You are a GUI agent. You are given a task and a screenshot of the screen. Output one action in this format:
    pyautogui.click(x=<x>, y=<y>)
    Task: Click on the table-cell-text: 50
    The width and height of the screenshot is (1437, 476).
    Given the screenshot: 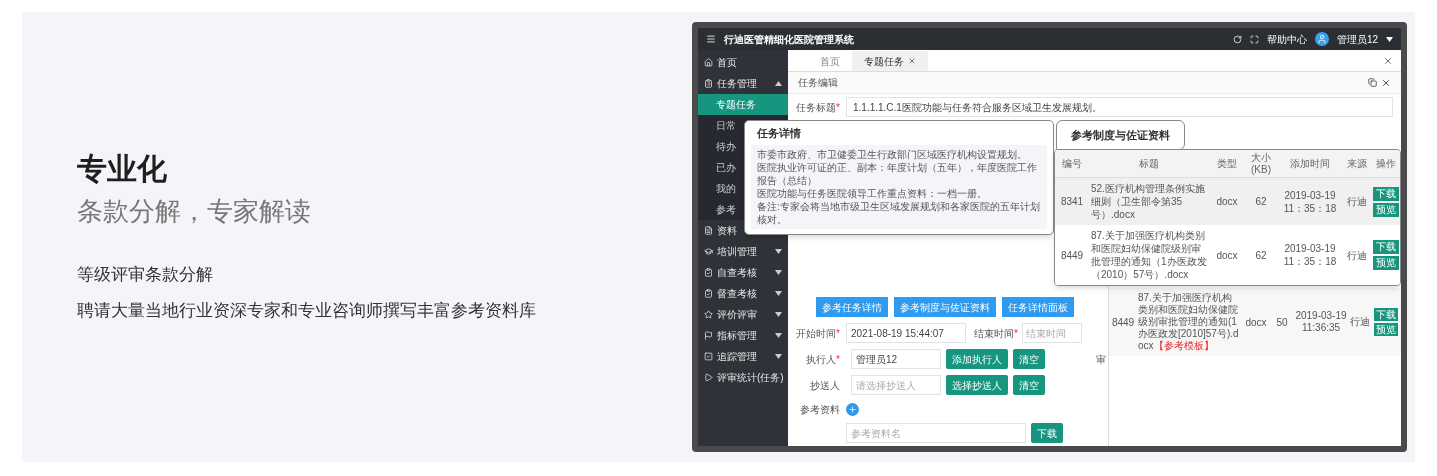 What is the action you would take?
    pyautogui.click(x=1282, y=322)
    